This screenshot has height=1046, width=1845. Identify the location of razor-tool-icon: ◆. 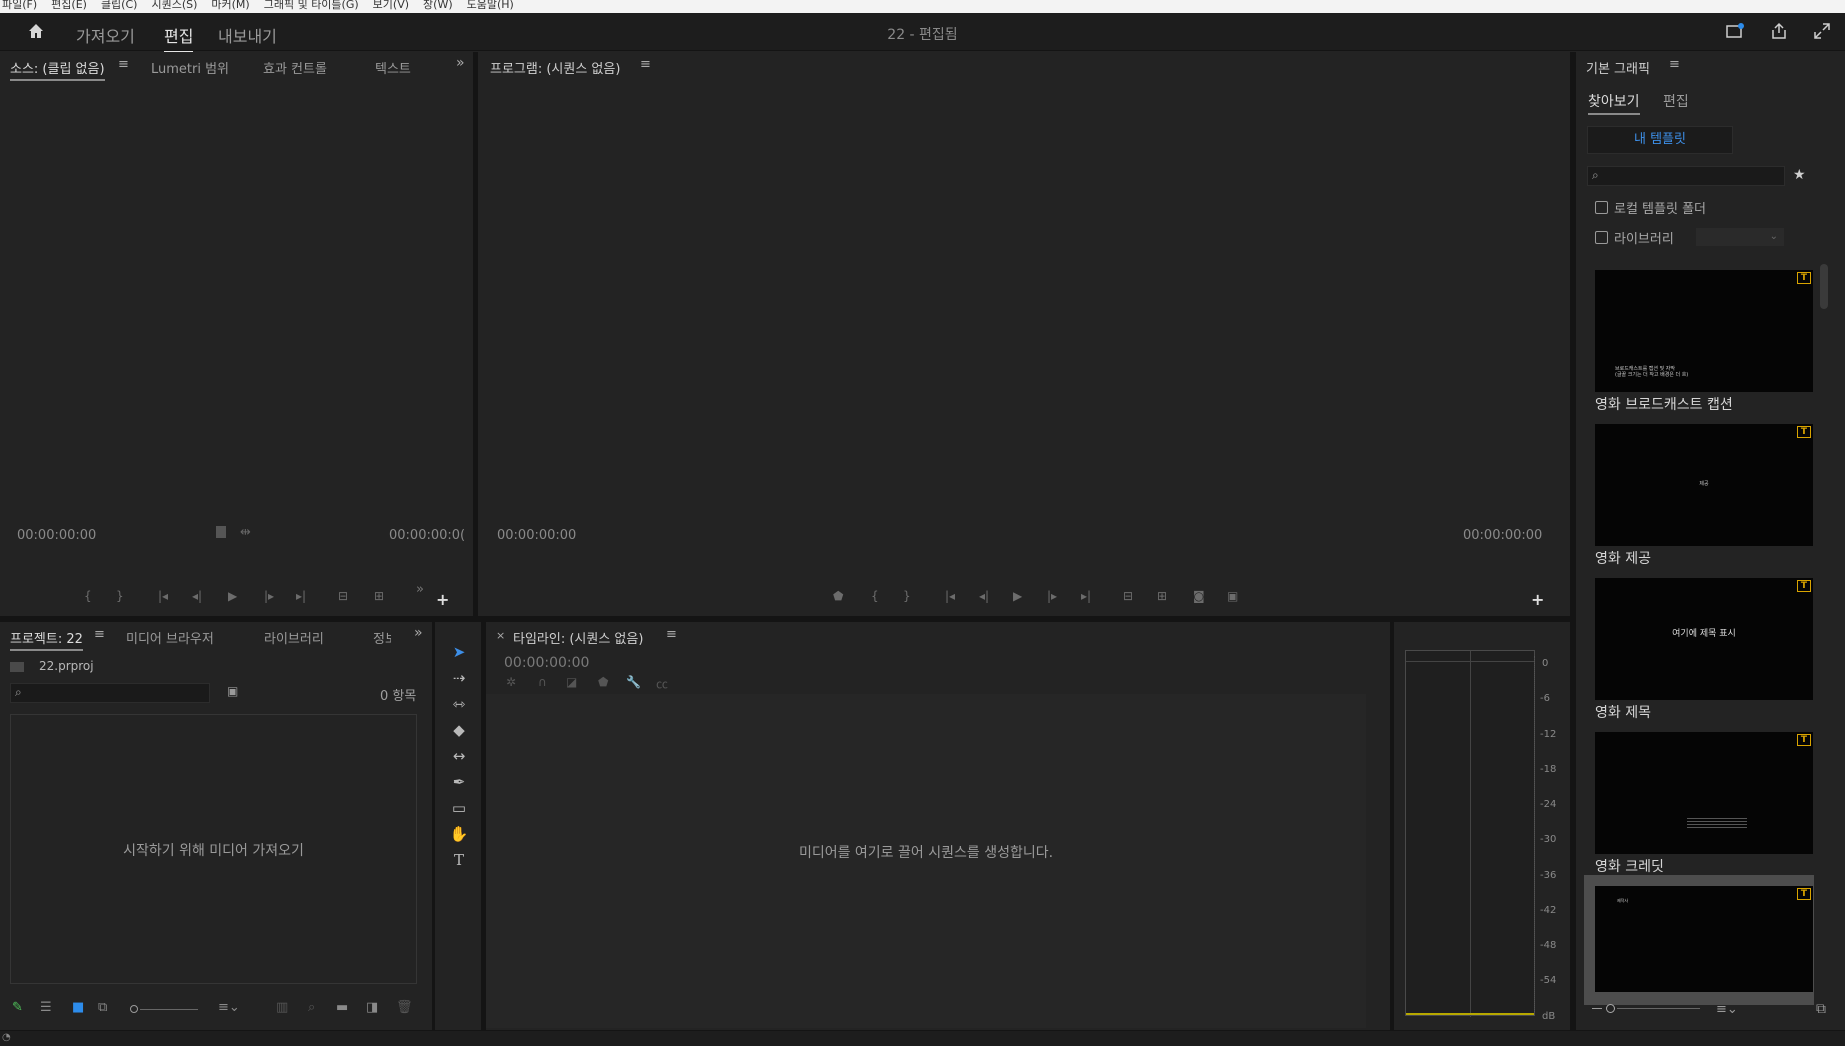
(459, 730).